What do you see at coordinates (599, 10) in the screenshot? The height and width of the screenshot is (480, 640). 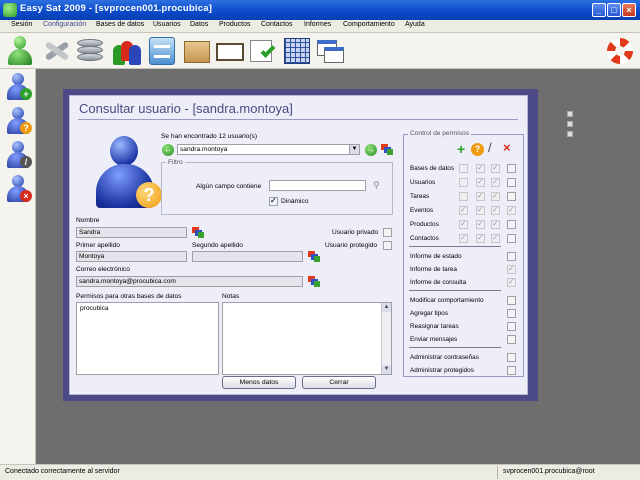 I see `minimize-button: _` at bounding box center [599, 10].